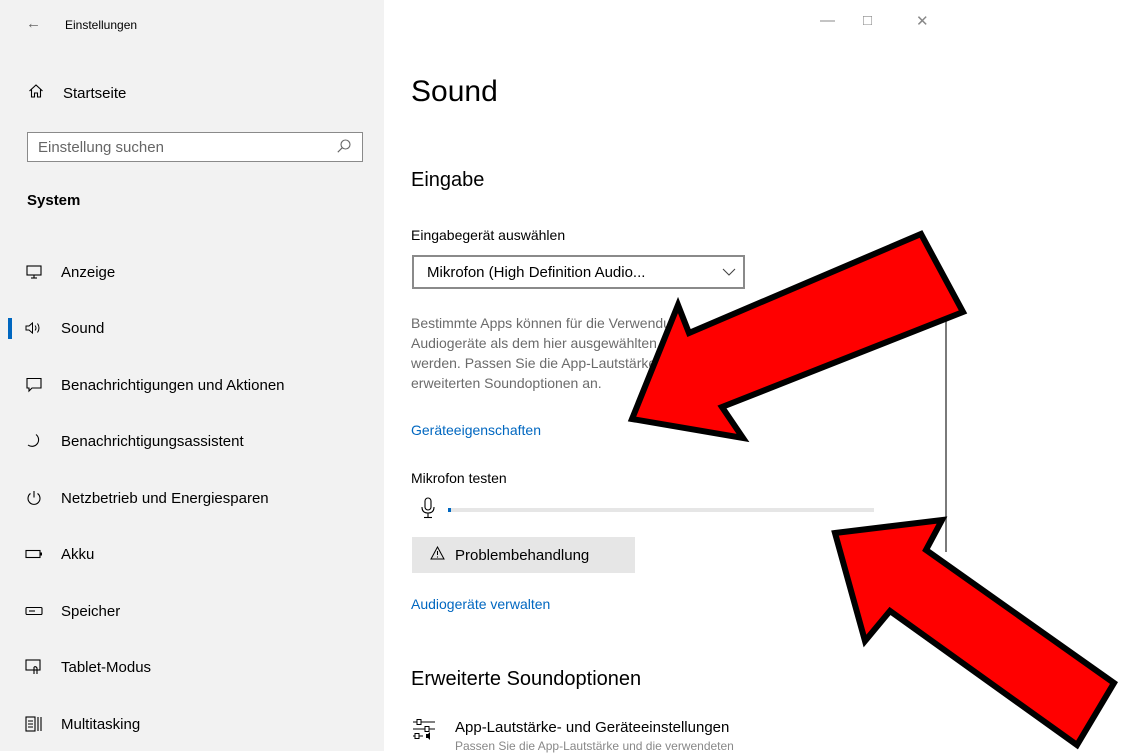 The width and height of the screenshot is (1122, 753). What do you see at coordinates (34, 498) in the screenshot?
I see `power-icon` at bounding box center [34, 498].